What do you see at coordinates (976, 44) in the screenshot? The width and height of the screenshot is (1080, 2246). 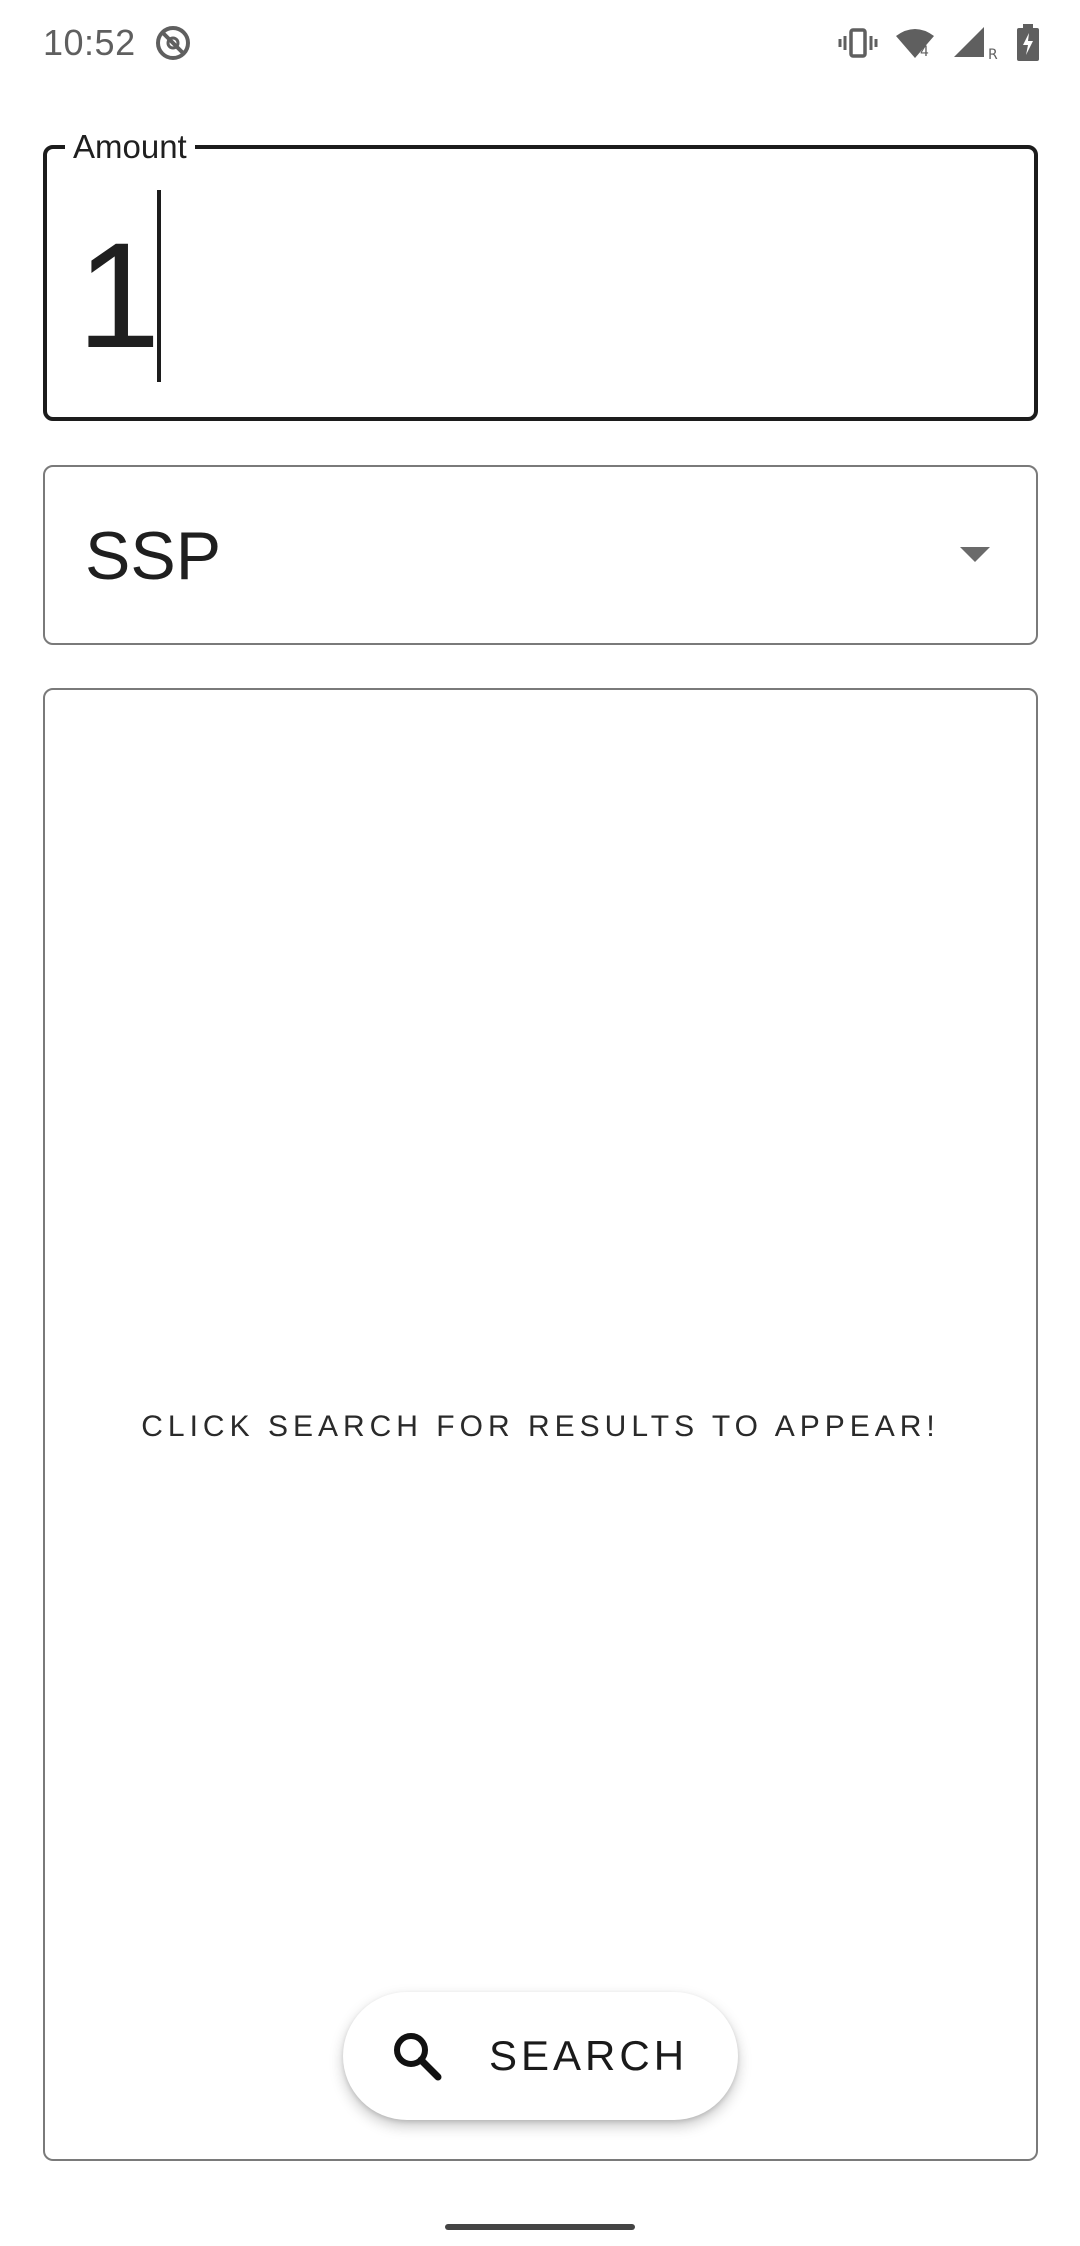 I see `signal-icon: R` at bounding box center [976, 44].